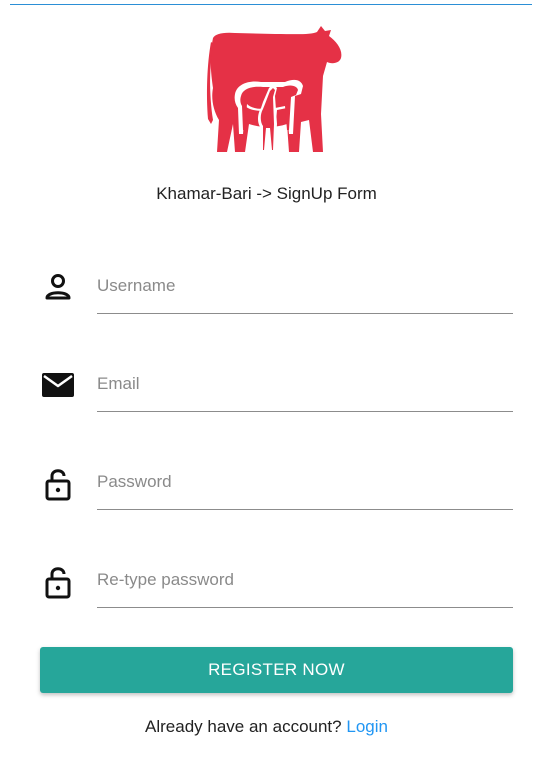  Describe the element at coordinates (305, 607) in the screenshot. I see `retype-password-underline` at that location.